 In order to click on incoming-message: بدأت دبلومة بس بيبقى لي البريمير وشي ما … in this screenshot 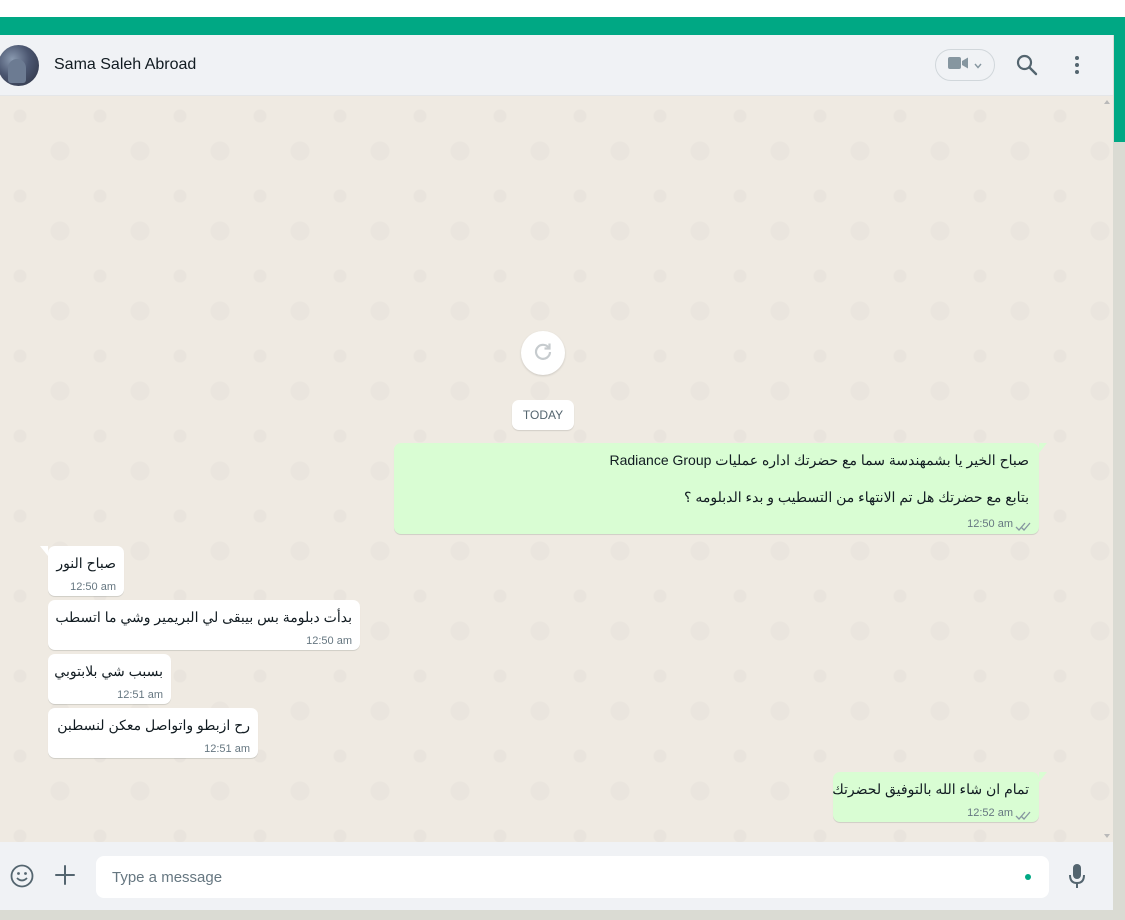, I will do `click(204, 625)`.